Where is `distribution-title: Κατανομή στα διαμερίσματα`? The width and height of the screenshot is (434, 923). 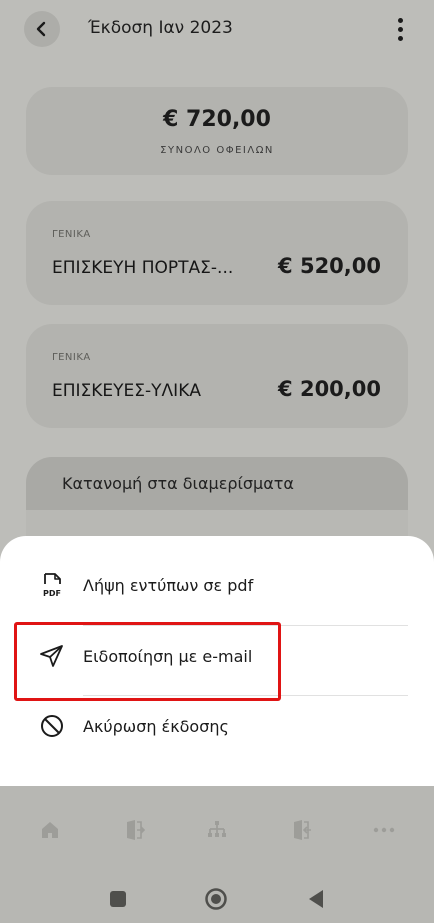
distribution-title: Κατανομή στα διαμερίσματα is located at coordinates (178, 483).